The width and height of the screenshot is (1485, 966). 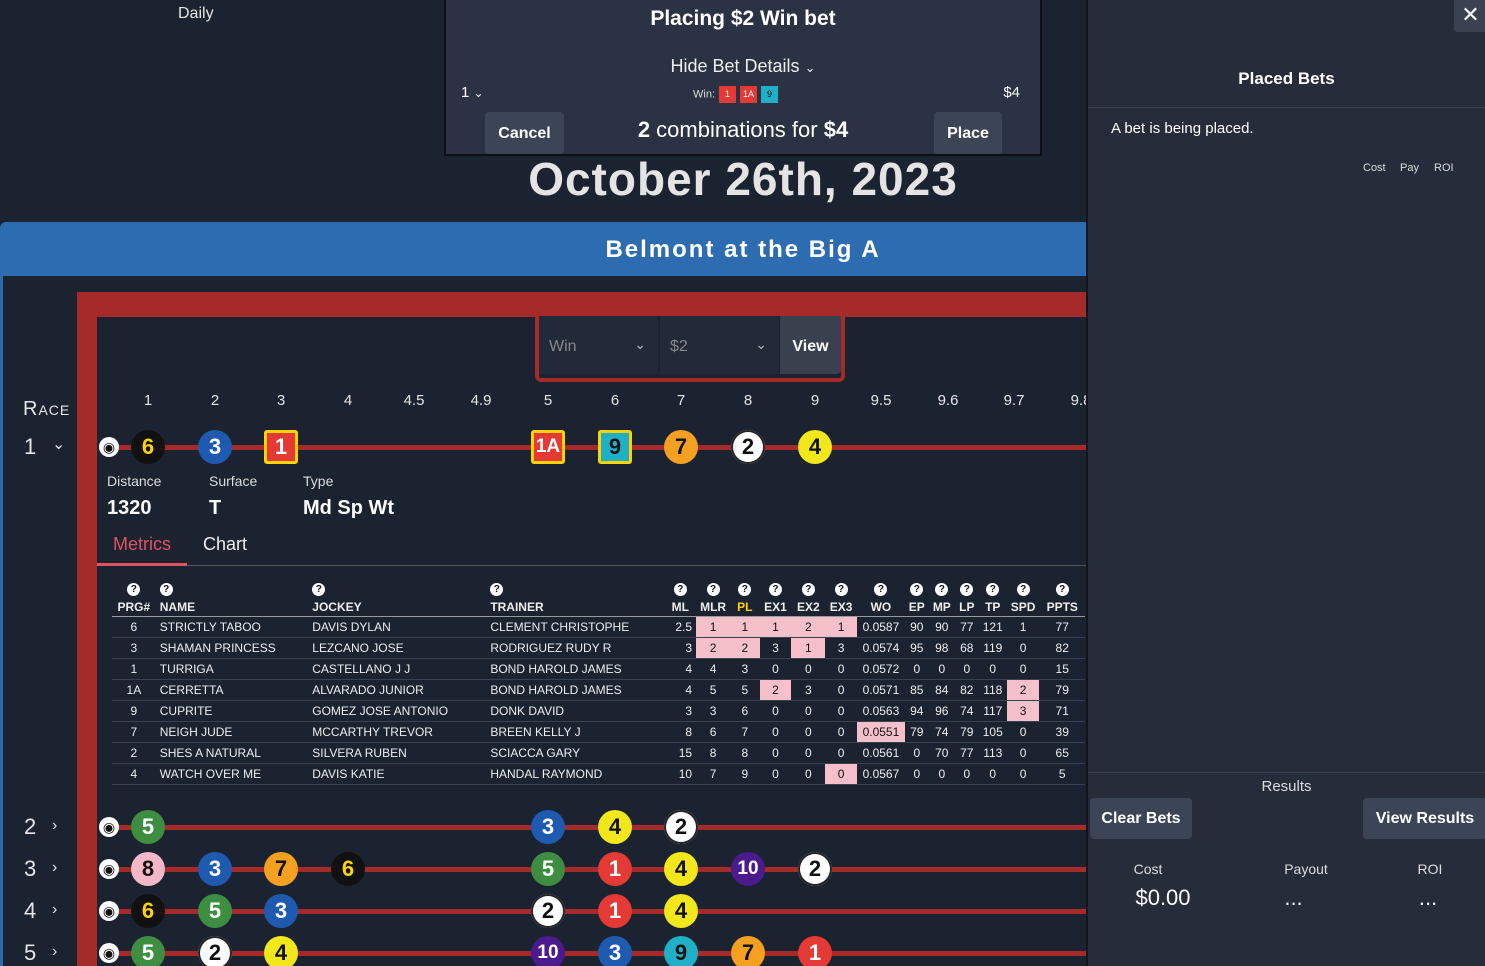 What do you see at coordinates (808, 607) in the screenshot?
I see `column-header: EX2` at bounding box center [808, 607].